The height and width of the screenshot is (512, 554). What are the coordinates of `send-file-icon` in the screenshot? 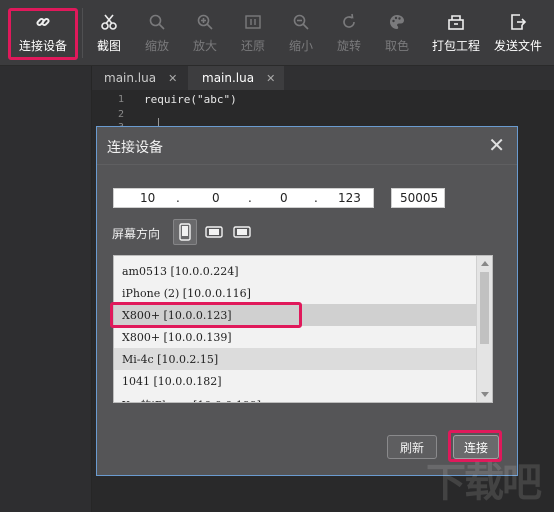 It's located at (518, 22).